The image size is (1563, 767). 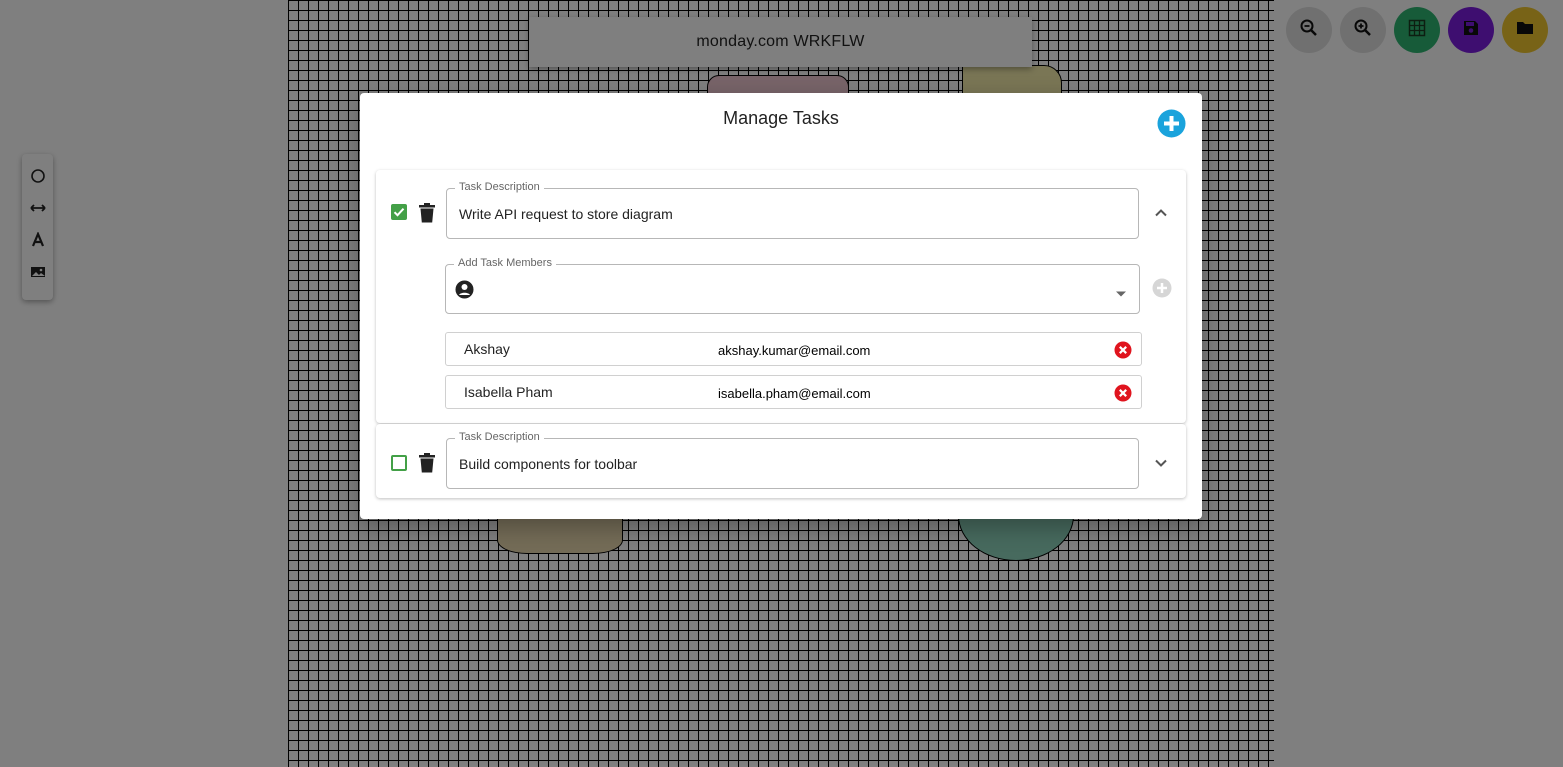 I want to click on check-icon, so click(x=399, y=212).